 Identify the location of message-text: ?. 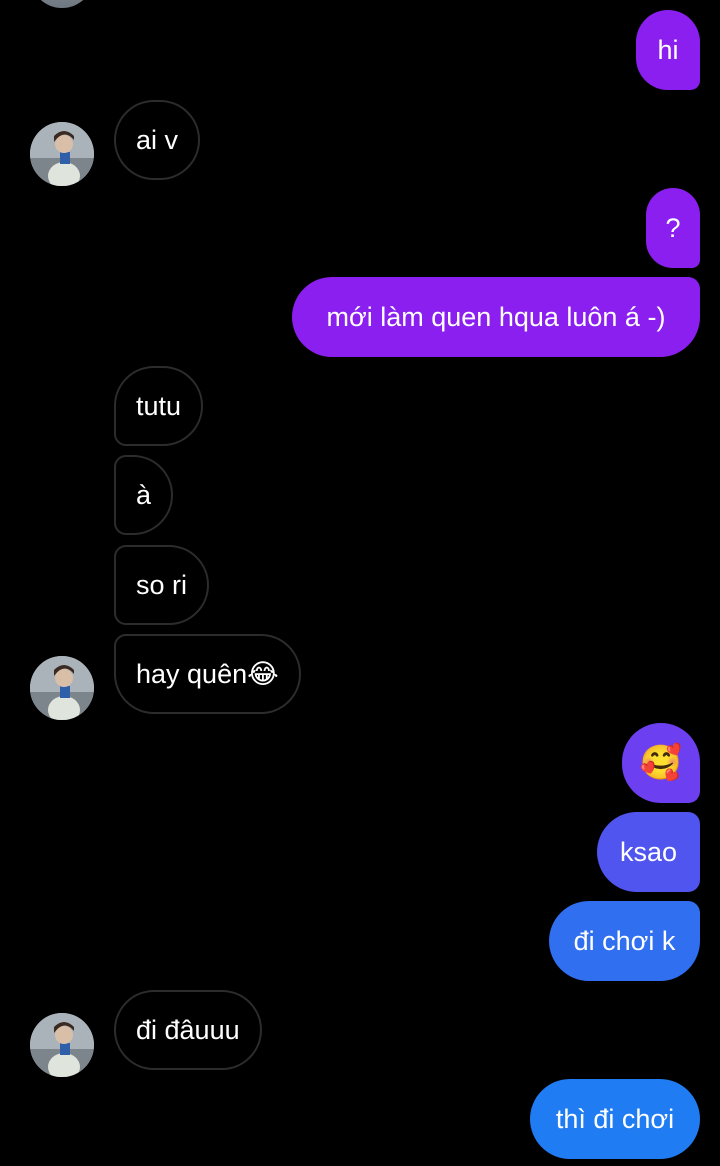
(673, 227).